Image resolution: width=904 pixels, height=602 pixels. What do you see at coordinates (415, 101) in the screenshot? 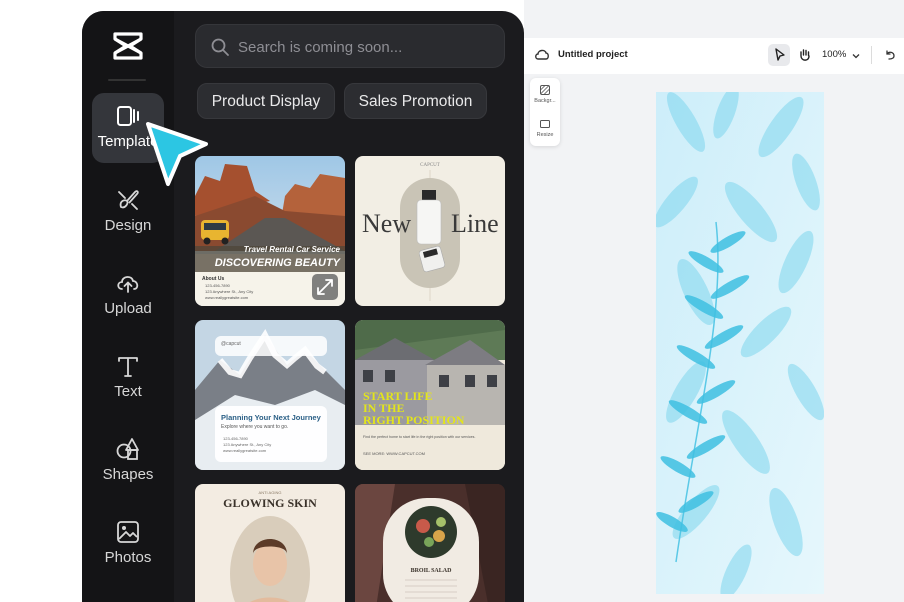
I see `category-chip-sales-promotion: Sales Promotion` at bounding box center [415, 101].